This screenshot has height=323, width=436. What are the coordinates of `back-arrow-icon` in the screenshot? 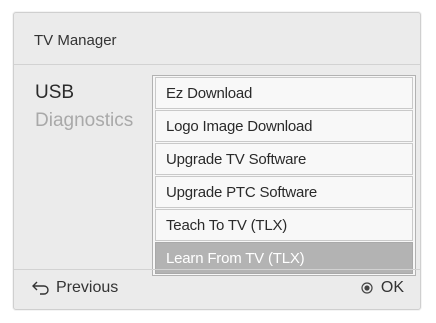 It's located at (40, 288).